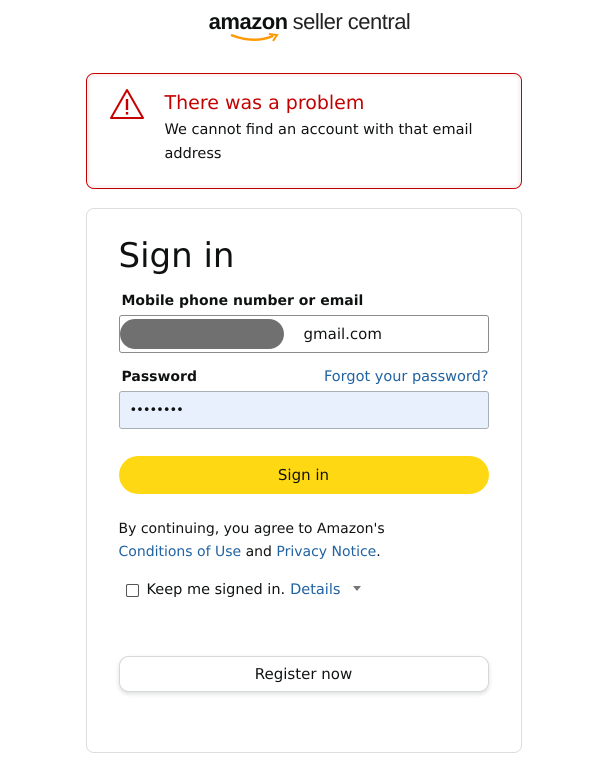 This screenshot has height=782, width=607. Describe the element at coordinates (126, 104) in the screenshot. I see `warning-icon` at that location.